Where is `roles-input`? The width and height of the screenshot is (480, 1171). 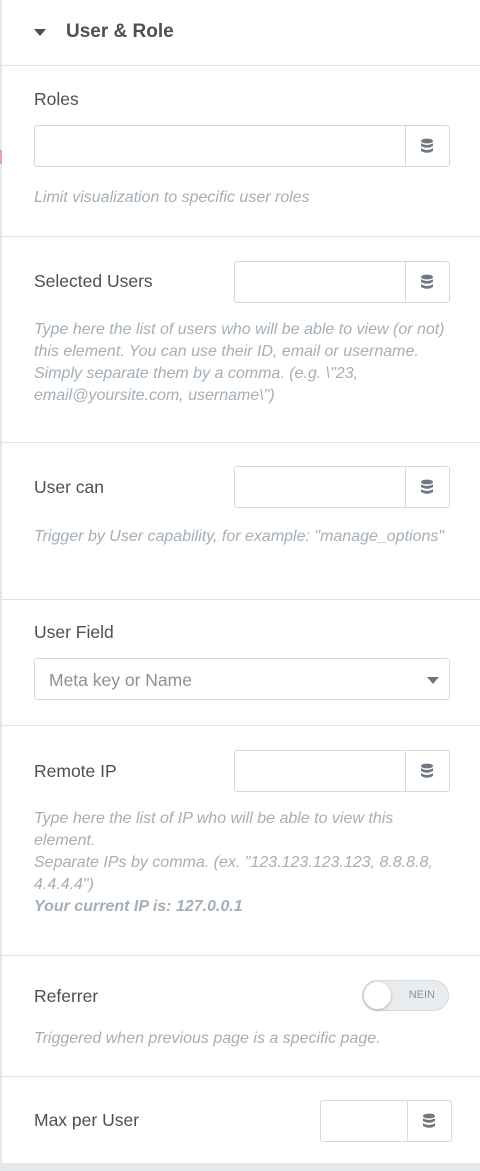
roles-input is located at coordinates (220, 146).